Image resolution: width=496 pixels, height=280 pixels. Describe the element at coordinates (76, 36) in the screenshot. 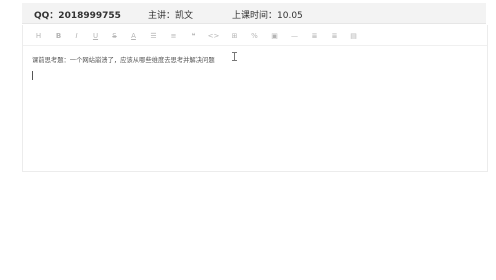

I see `italic-icon: I` at that location.